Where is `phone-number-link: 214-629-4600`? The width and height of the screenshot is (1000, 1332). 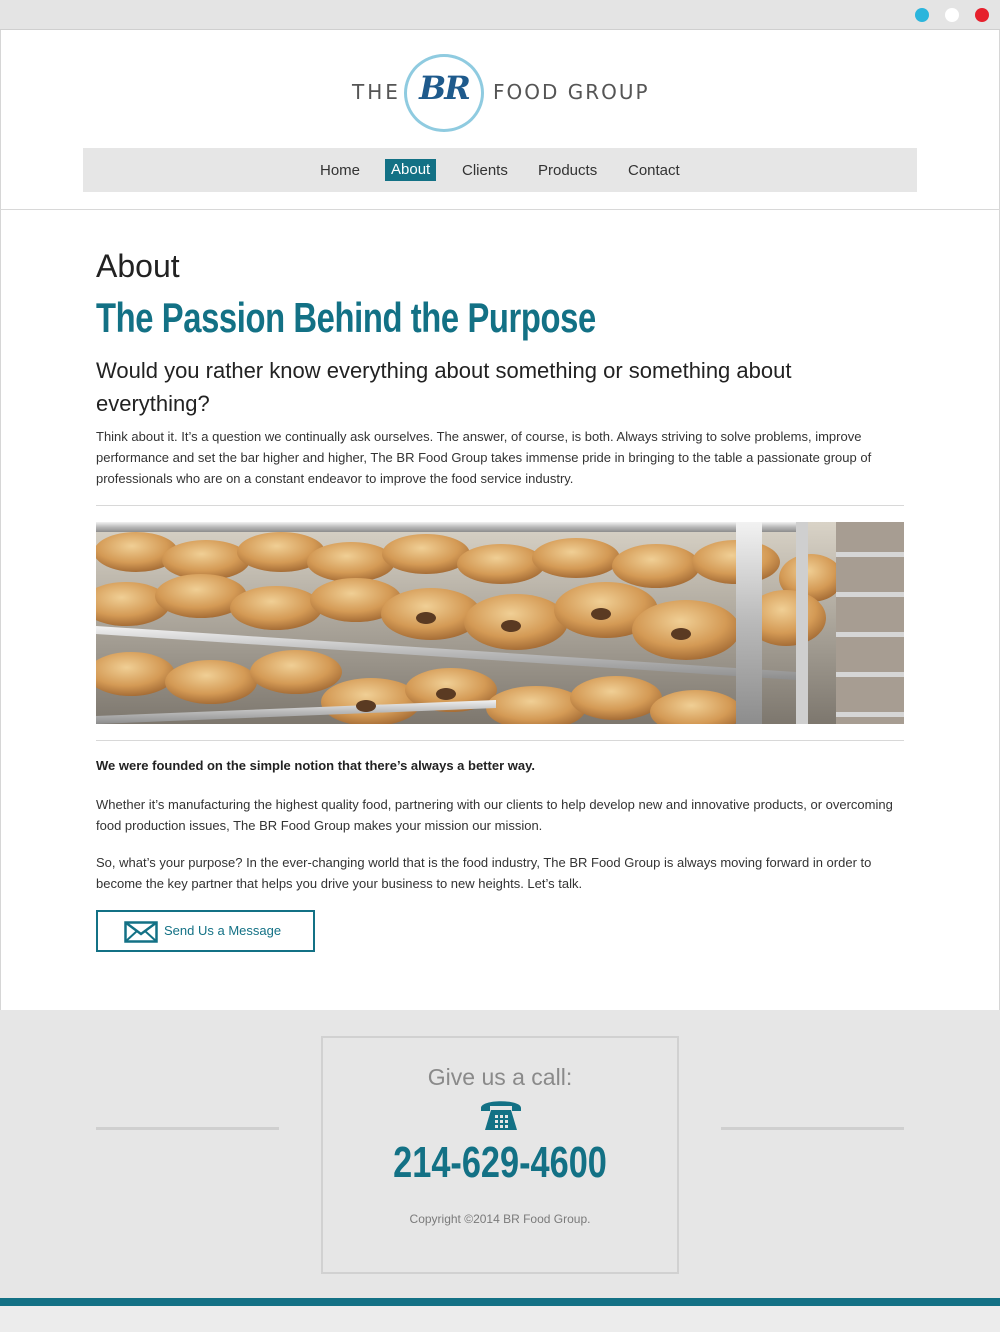
phone-number-link: 214-629-4600 is located at coordinates (500, 1163).